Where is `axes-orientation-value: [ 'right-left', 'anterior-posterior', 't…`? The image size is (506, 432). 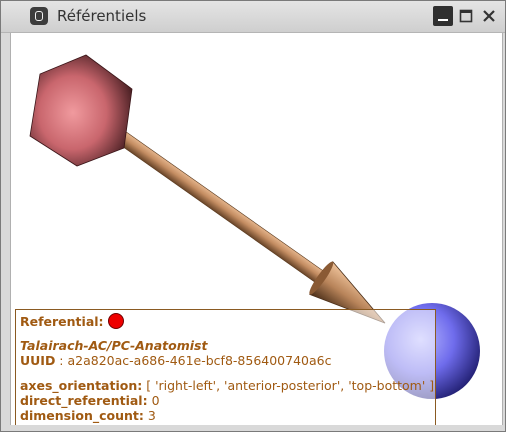
axes-orientation-value: [ 'right-left', 'anterior-posterior', 't… is located at coordinates (288, 385).